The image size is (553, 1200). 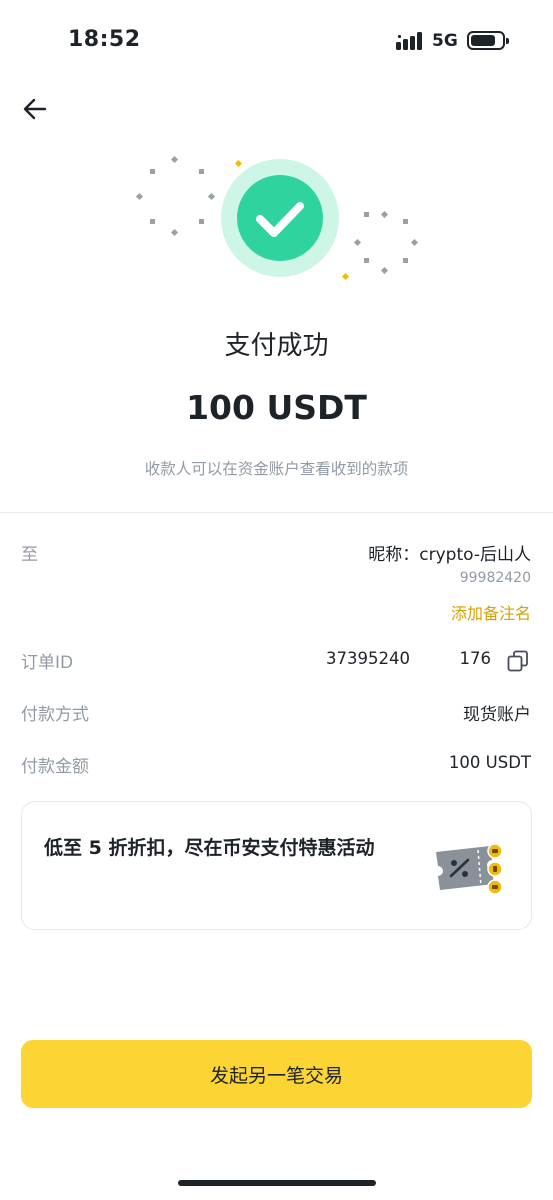 I want to click on payment-amount-label: 付款金额, so click(x=55, y=767).